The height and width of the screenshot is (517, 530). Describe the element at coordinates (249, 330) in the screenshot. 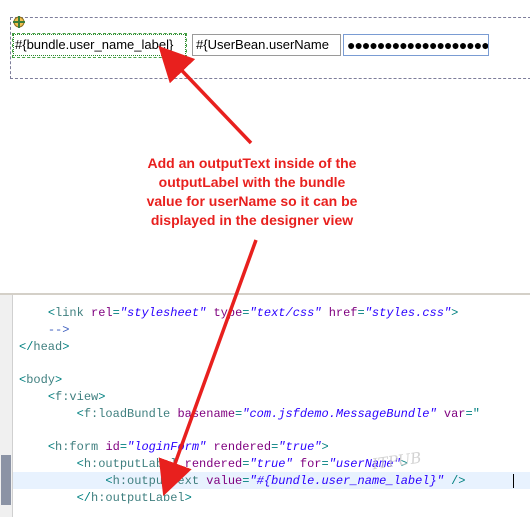

I see `code-line: -->` at that location.